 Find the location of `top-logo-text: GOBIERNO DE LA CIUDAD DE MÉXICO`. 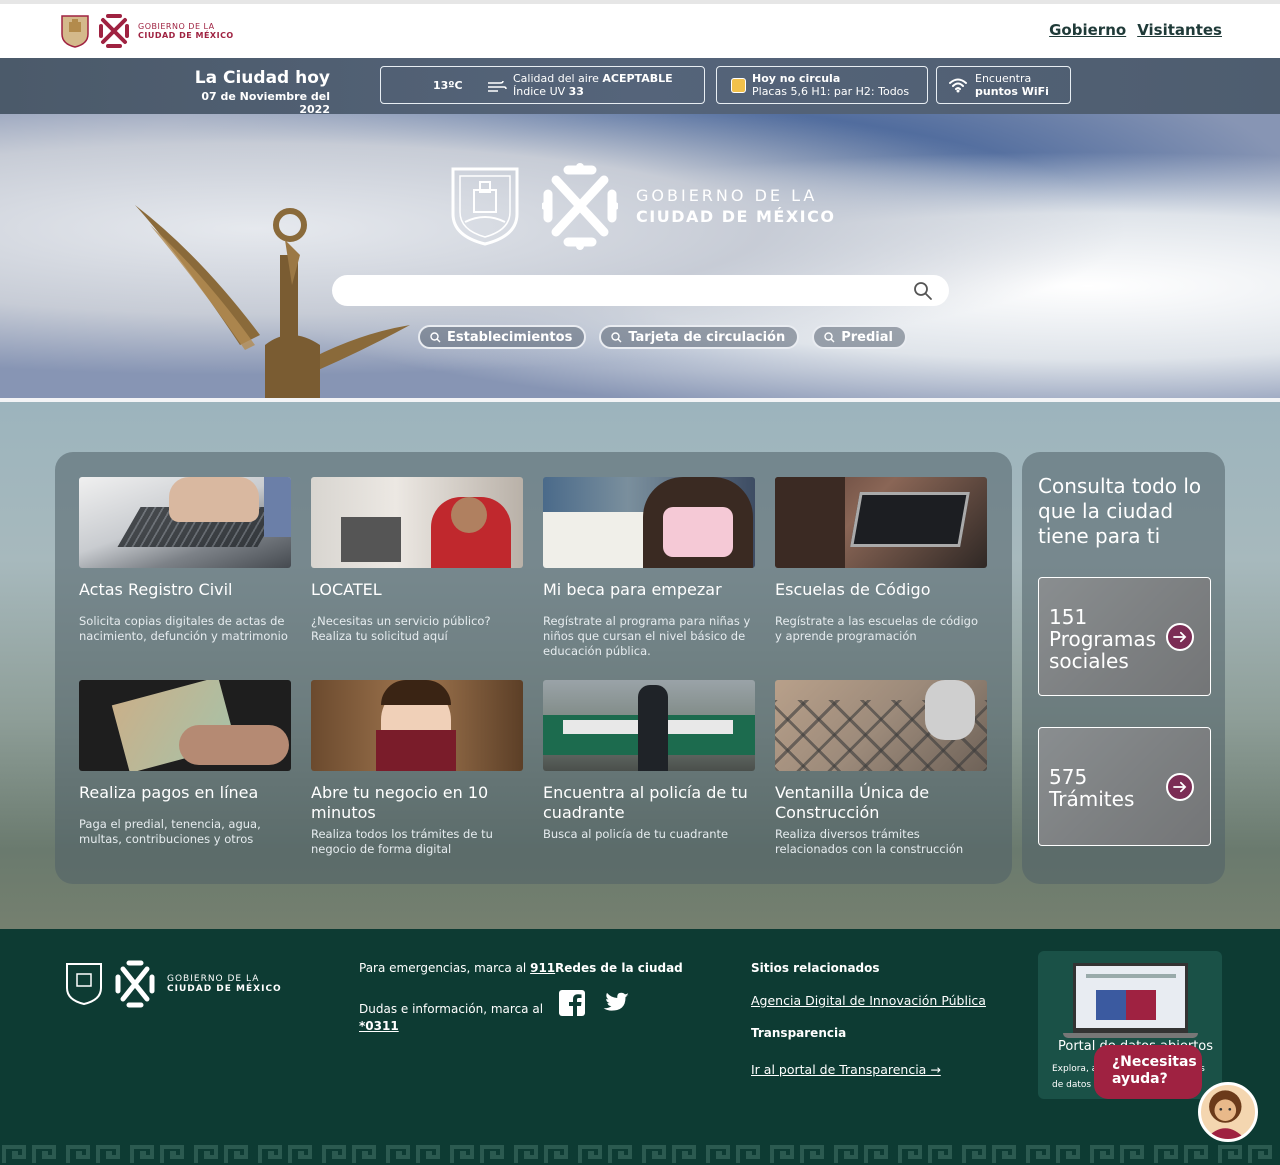

top-logo-text: GOBIERNO DE LA CIUDAD DE MÉXICO is located at coordinates (186, 31).